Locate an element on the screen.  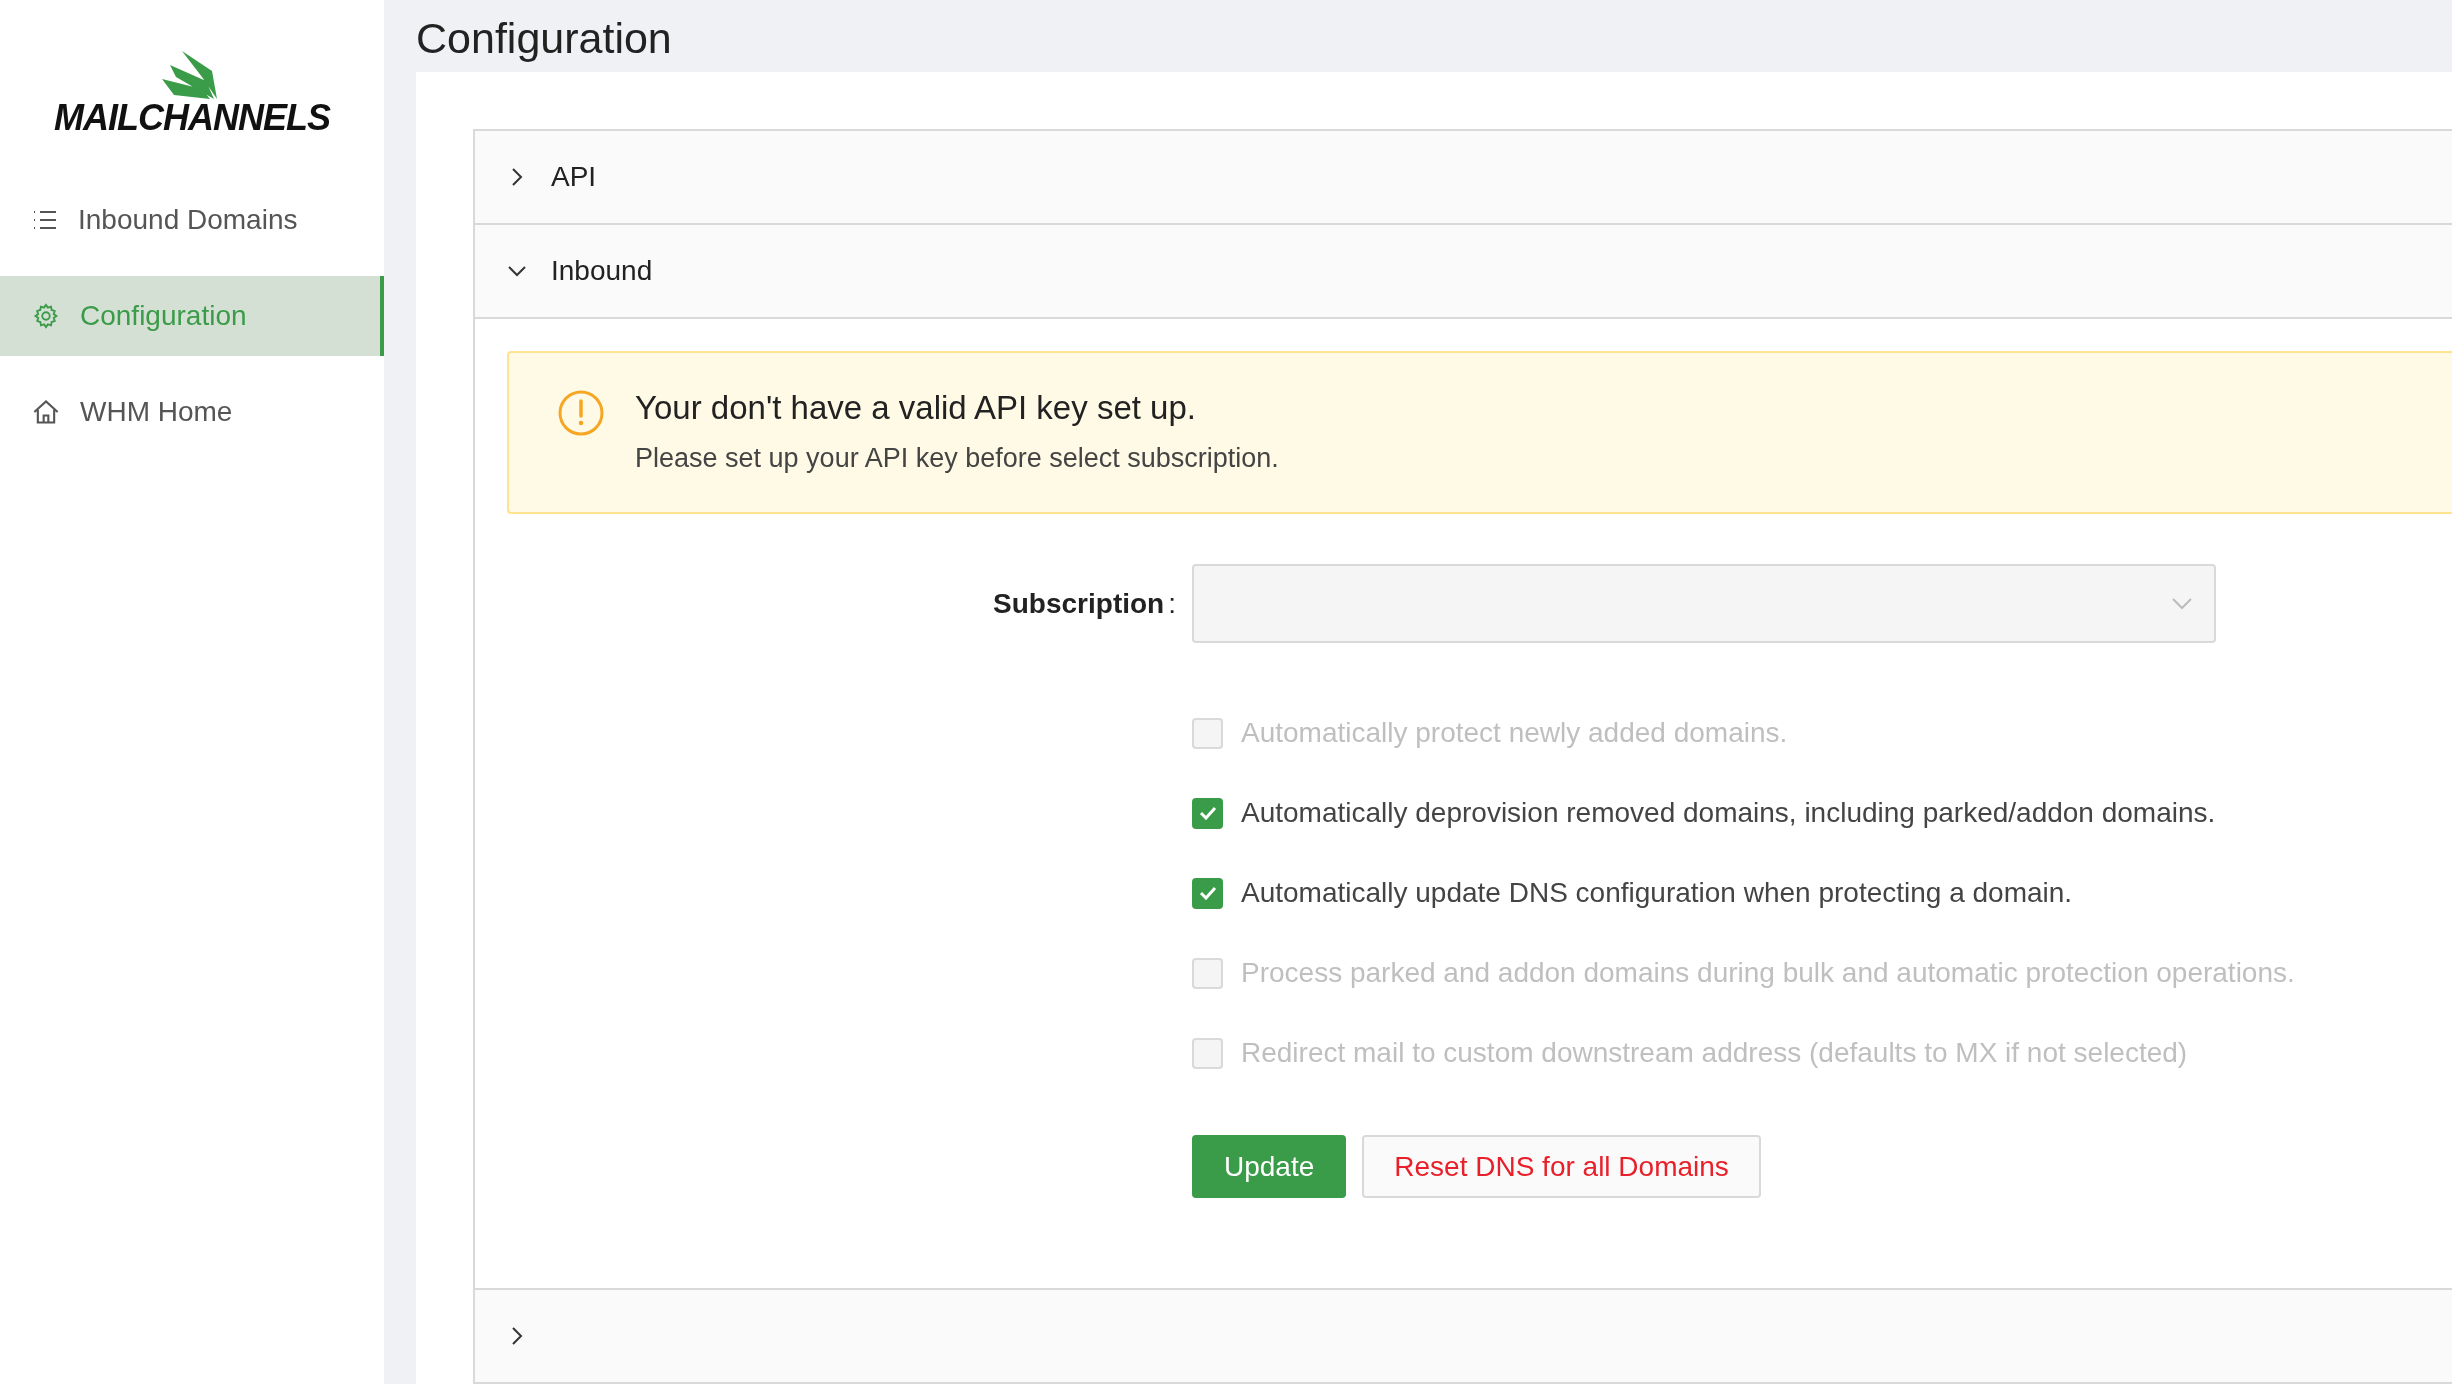
checkbox-label: Automatically update DNS configuration when protecting a domain. is located at coordinates (1657, 893).